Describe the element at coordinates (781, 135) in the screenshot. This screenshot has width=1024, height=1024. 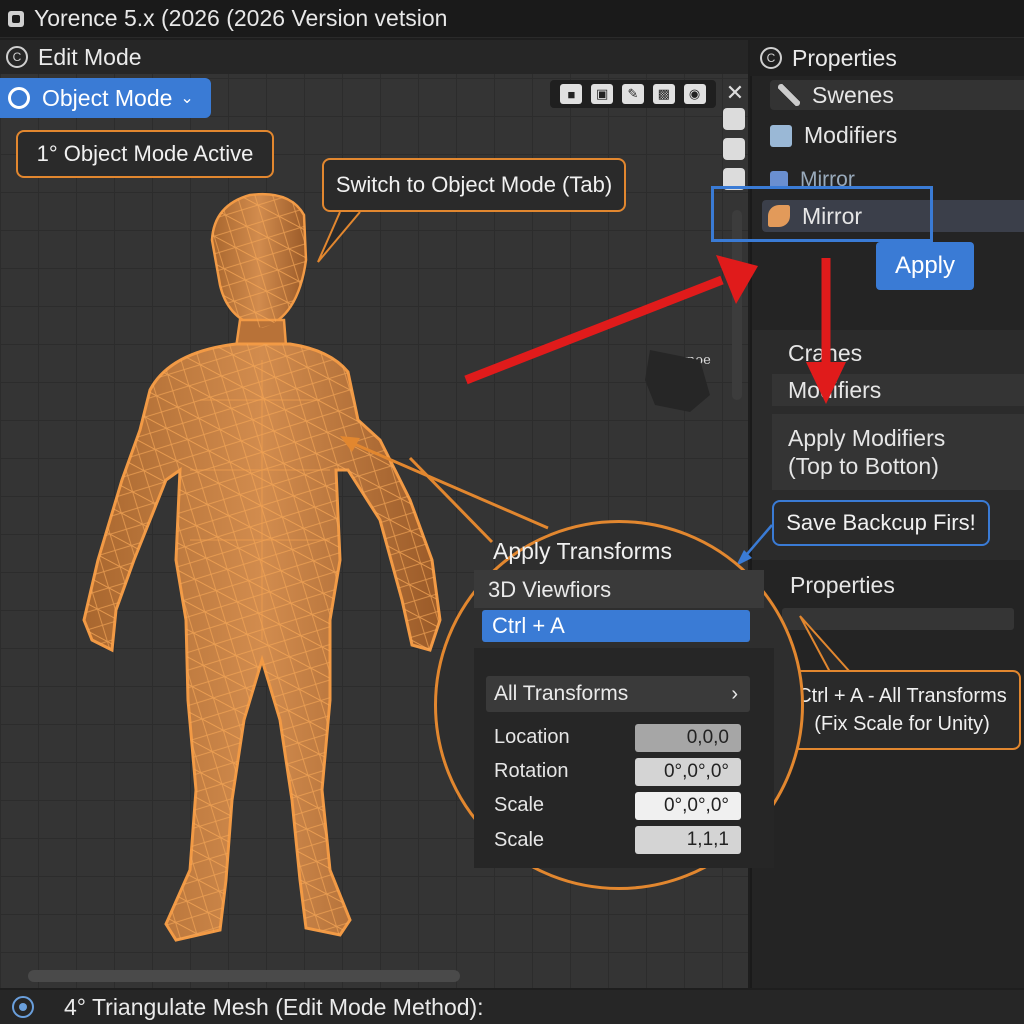
I see `modifier-icon` at that location.